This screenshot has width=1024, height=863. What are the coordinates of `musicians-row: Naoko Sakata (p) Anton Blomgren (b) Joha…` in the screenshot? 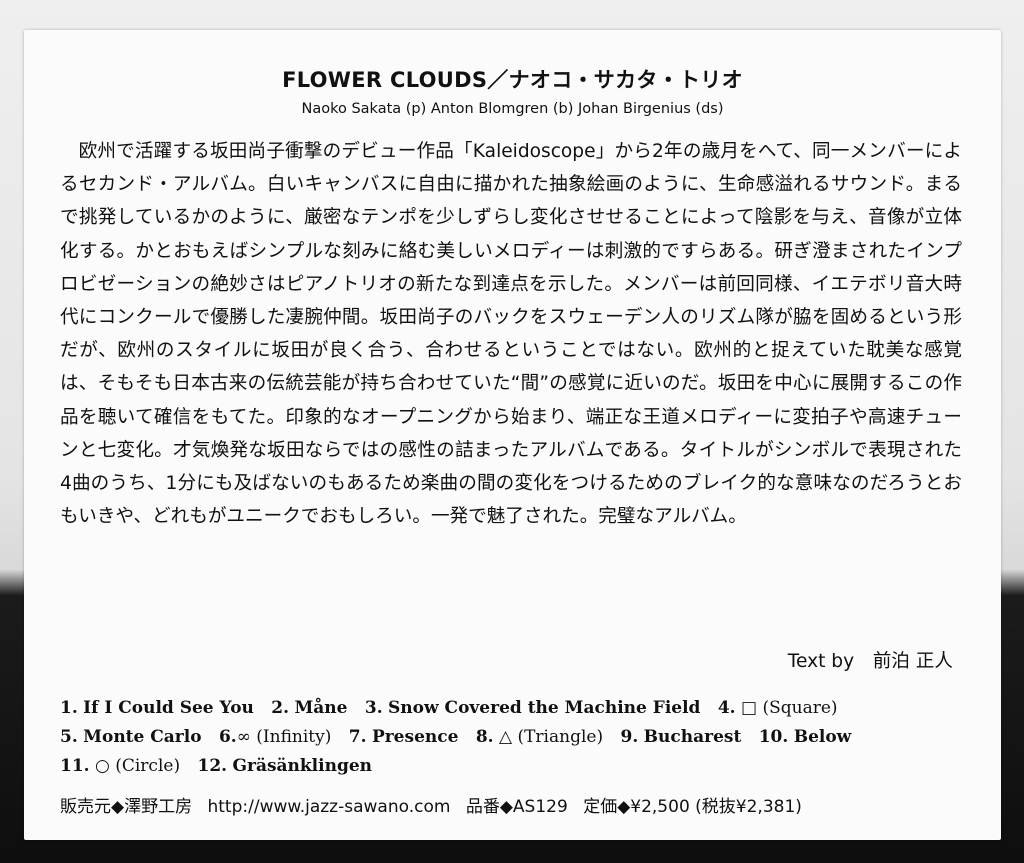 It's located at (512, 109).